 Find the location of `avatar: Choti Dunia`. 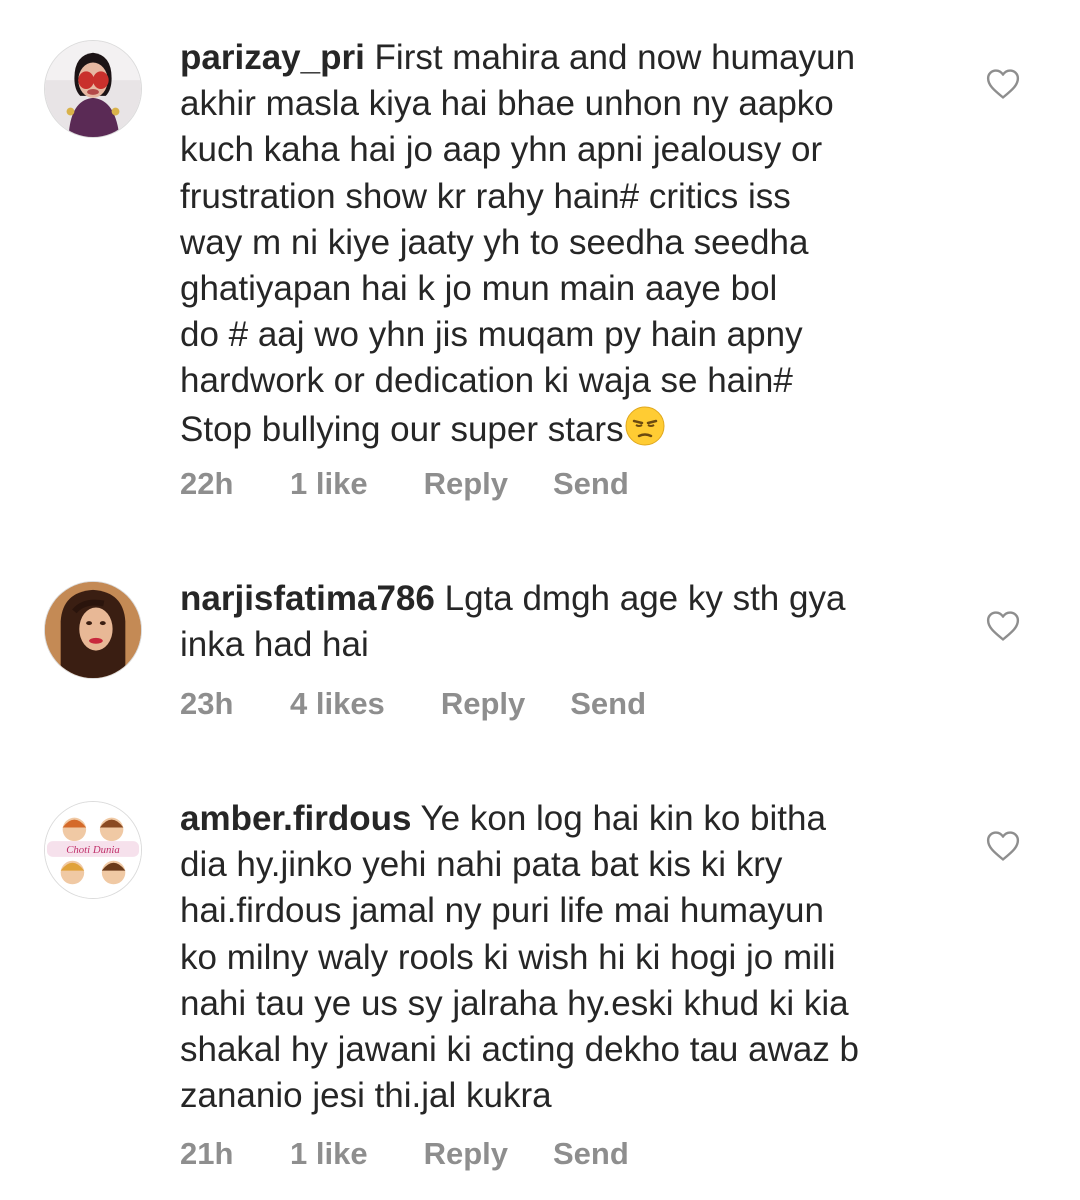

avatar: Choti Dunia is located at coordinates (93, 850).